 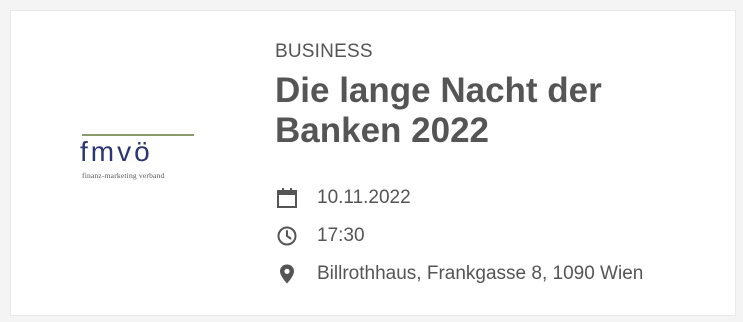 What do you see at coordinates (438, 90) in the screenshot?
I see `event-title-line-1: Die lange Nacht der` at bounding box center [438, 90].